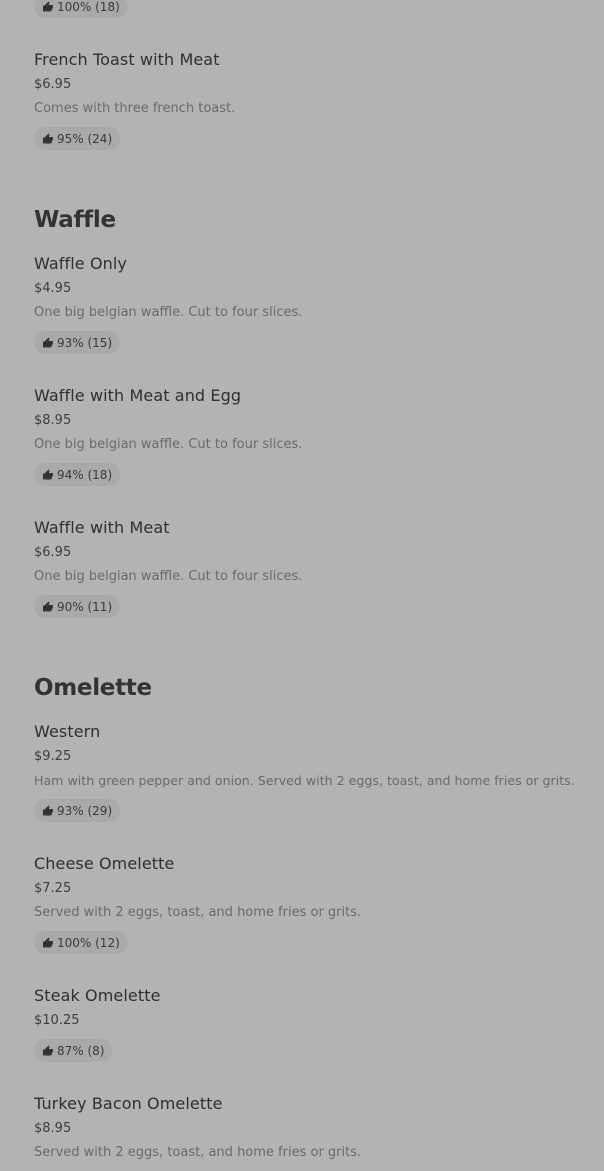 This screenshot has height=1171, width=604. Describe the element at coordinates (53, 288) in the screenshot. I see `item-price: $4.95` at that location.